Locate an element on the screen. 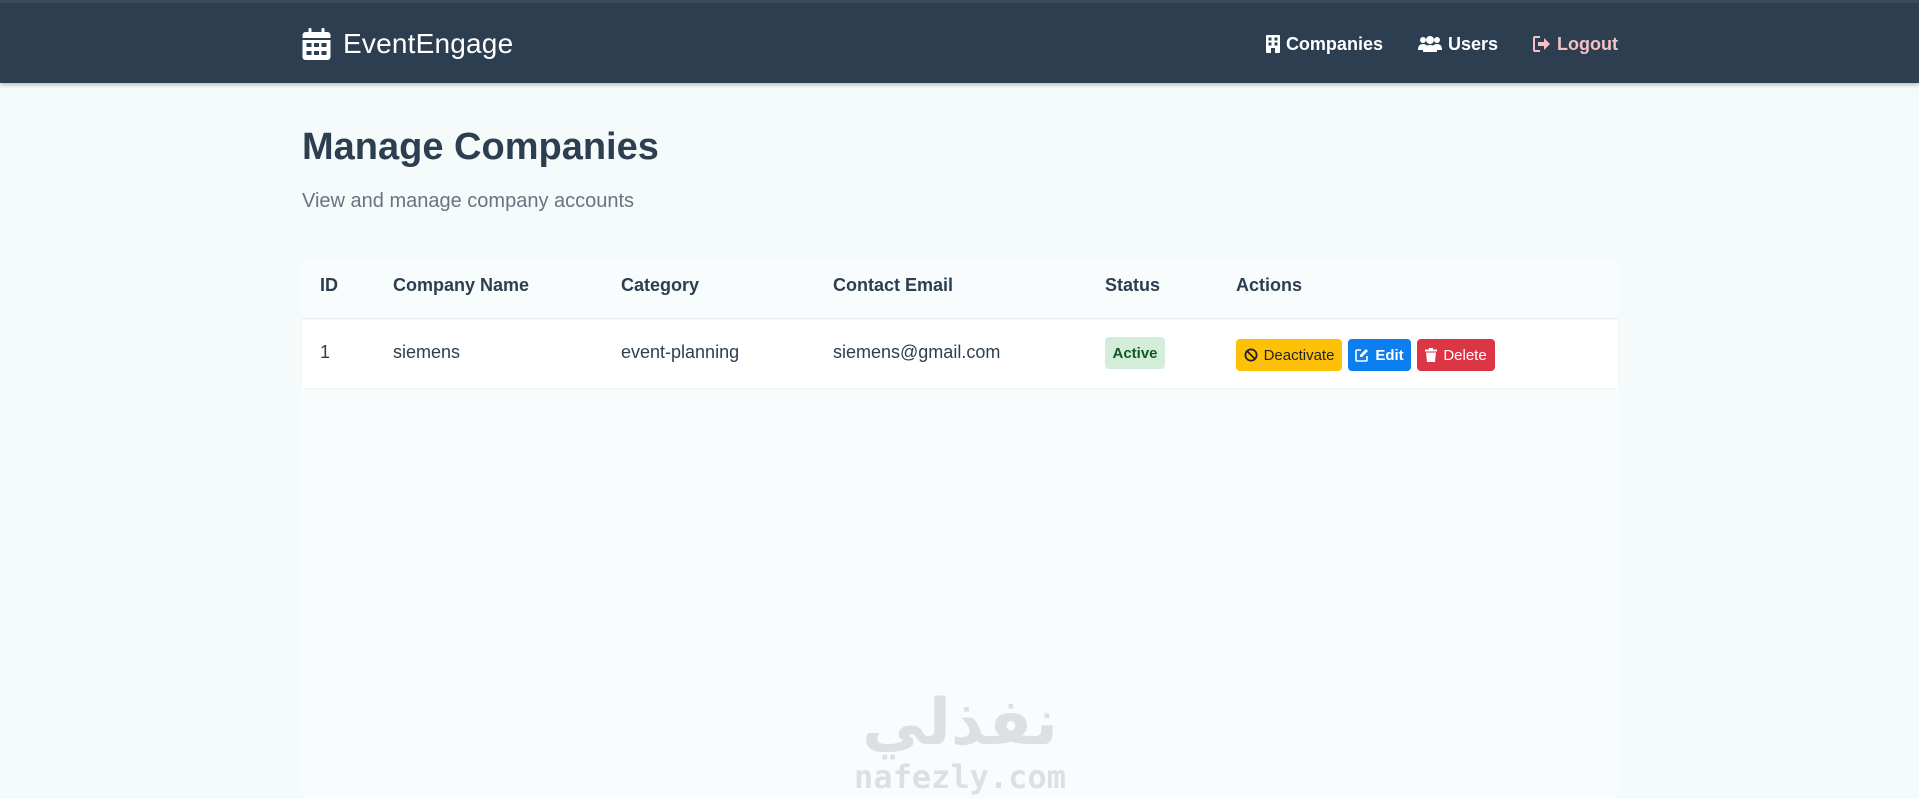 This screenshot has width=1919, height=799. delete-button: Delete is located at coordinates (1456, 355).